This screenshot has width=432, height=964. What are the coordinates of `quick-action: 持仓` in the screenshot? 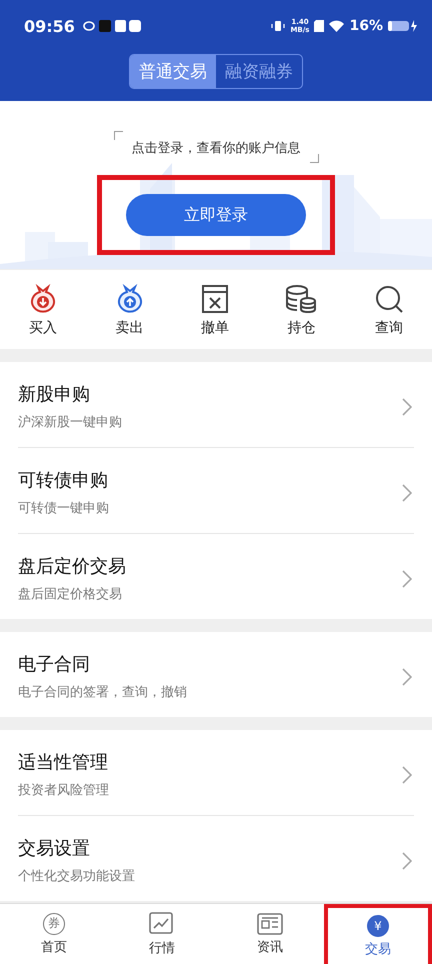 It's located at (301, 310).